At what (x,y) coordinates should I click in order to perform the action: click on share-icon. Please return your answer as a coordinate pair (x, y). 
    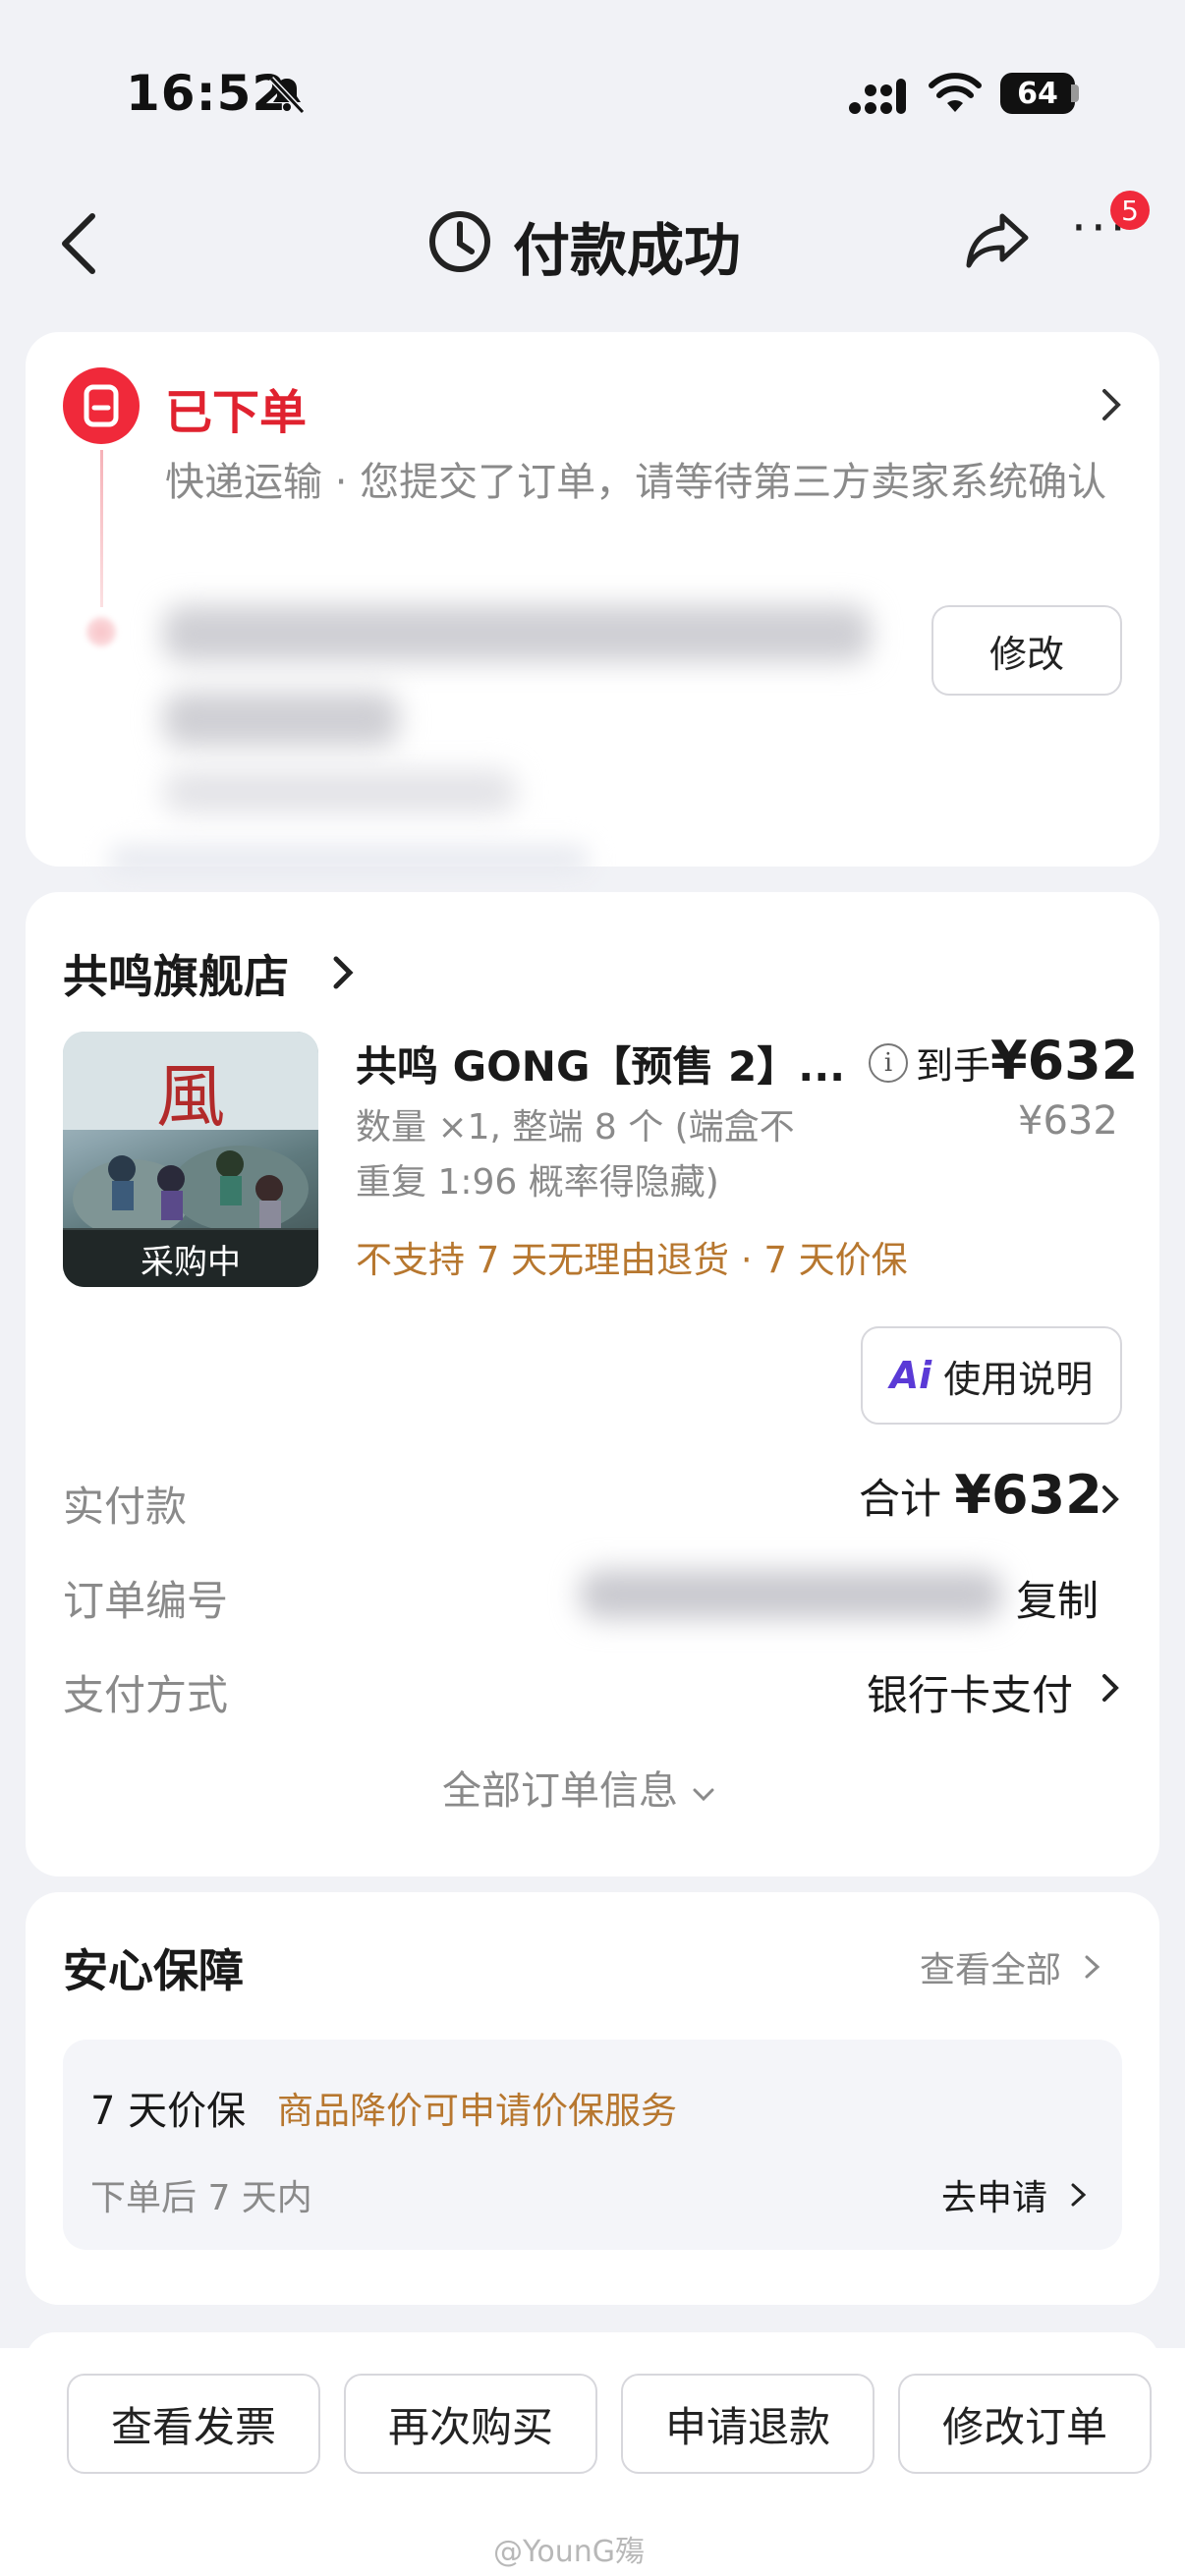
    Looking at the image, I should click on (998, 240).